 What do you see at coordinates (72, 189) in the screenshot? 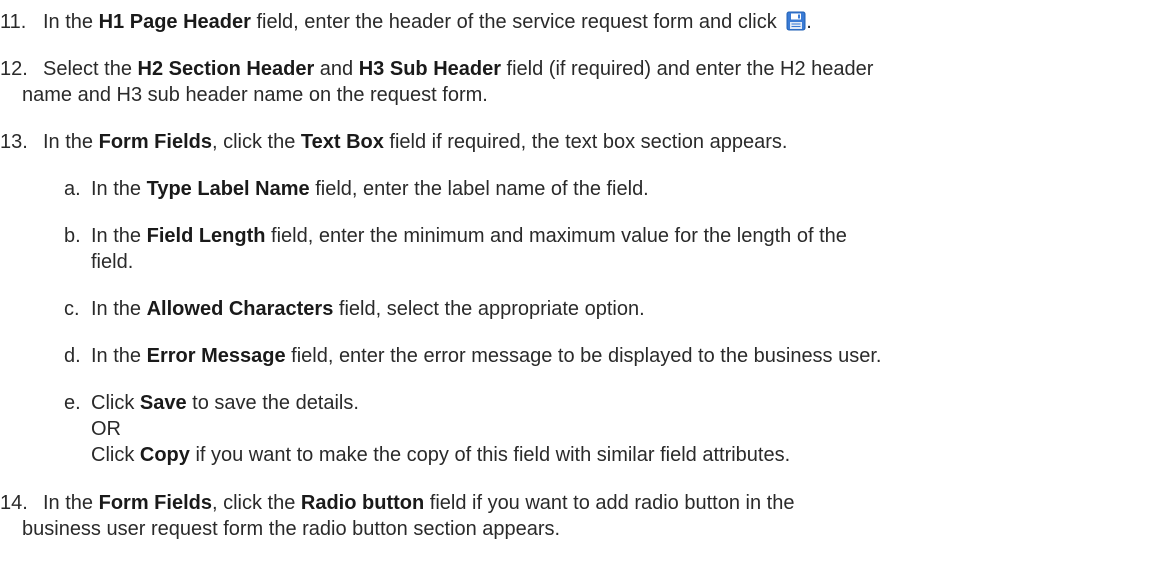
I see `substep-letter: a.` at bounding box center [72, 189].